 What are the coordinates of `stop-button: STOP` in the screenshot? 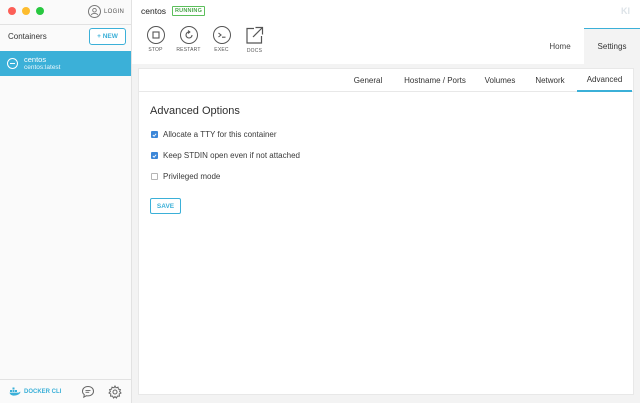 It's located at (155, 40).